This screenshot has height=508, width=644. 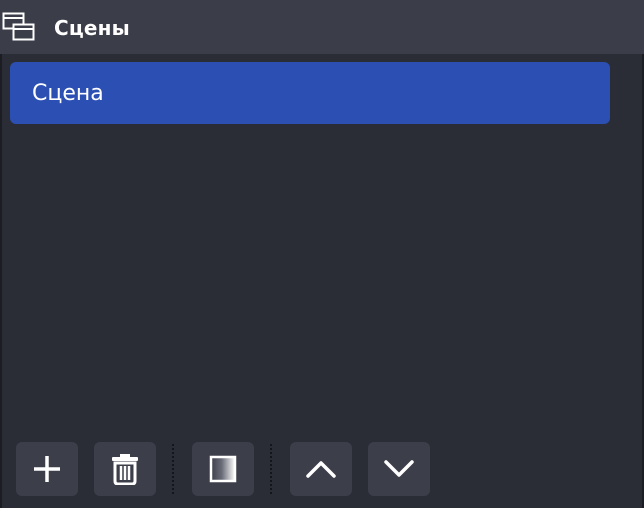 I want to click on scenes-icon, so click(x=19, y=27).